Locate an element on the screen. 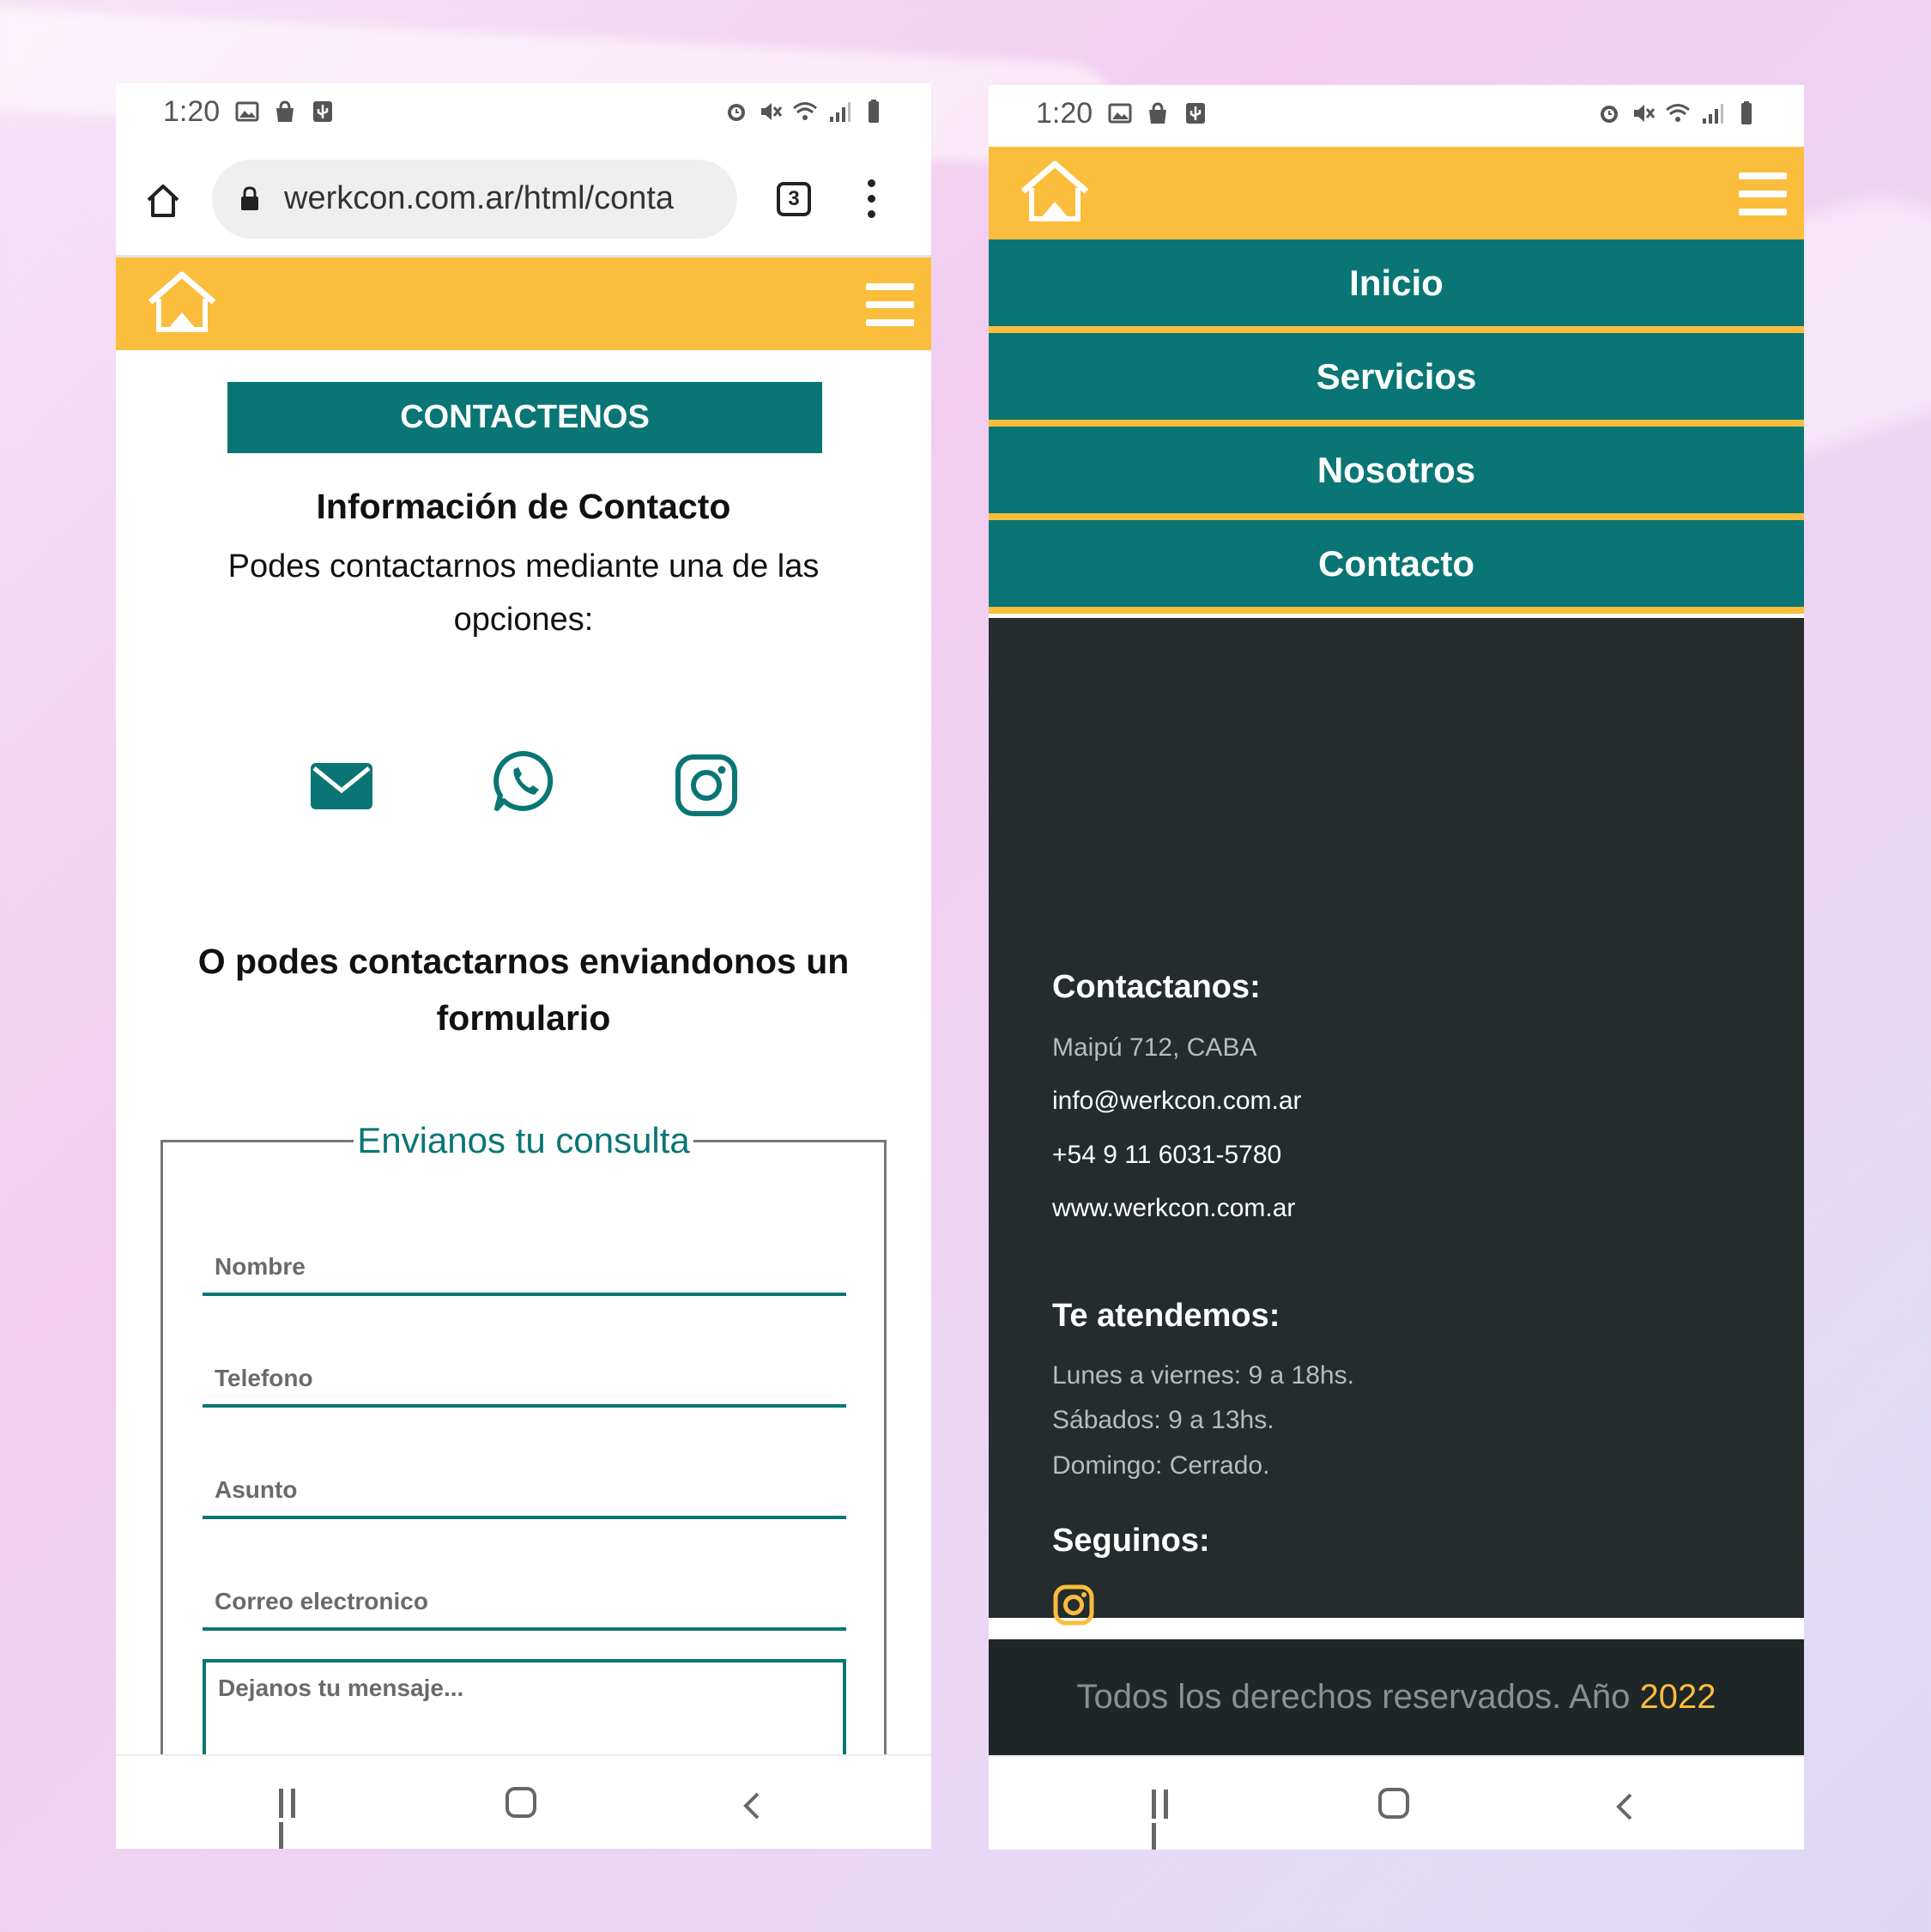 The image size is (1931, 1932). copyright-year: 2022 is located at coordinates (1677, 1697).